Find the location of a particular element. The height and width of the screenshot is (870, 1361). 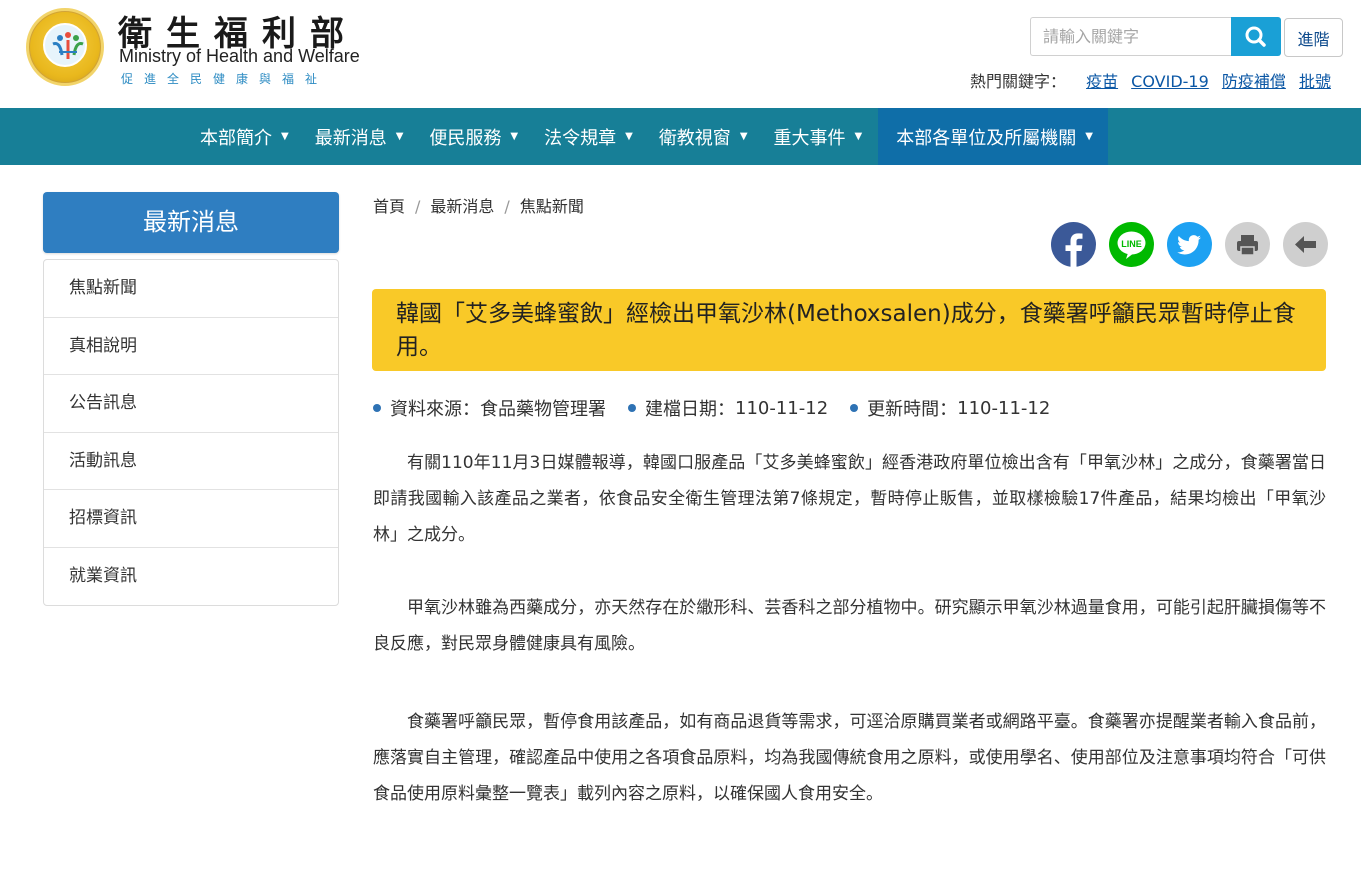

nav-item-agencies: 本部各單位及所屬機關 ▼ is located at coordinates (993, 136).